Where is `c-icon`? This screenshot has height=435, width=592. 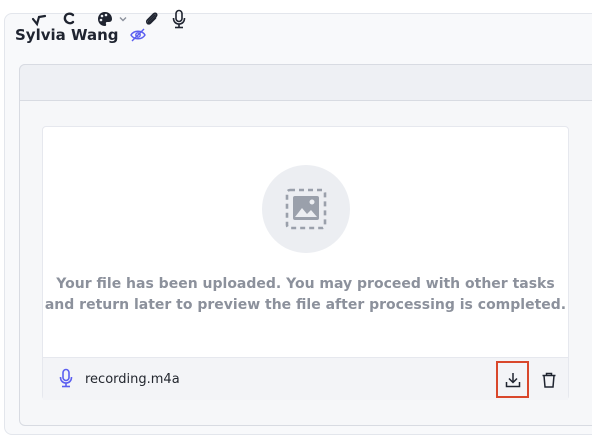 c-icon is located at coordinates (69, 19).